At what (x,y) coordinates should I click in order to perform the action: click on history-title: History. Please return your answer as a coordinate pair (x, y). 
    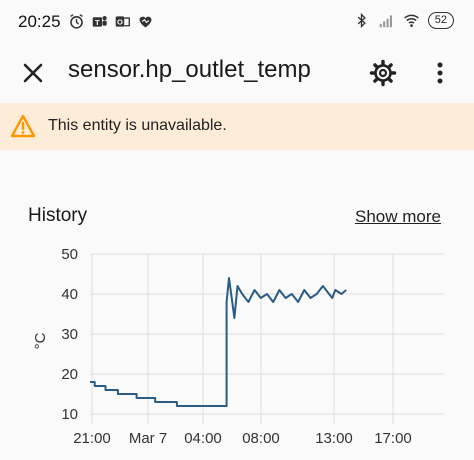
    Looking at the image, I should click on (58, 215).